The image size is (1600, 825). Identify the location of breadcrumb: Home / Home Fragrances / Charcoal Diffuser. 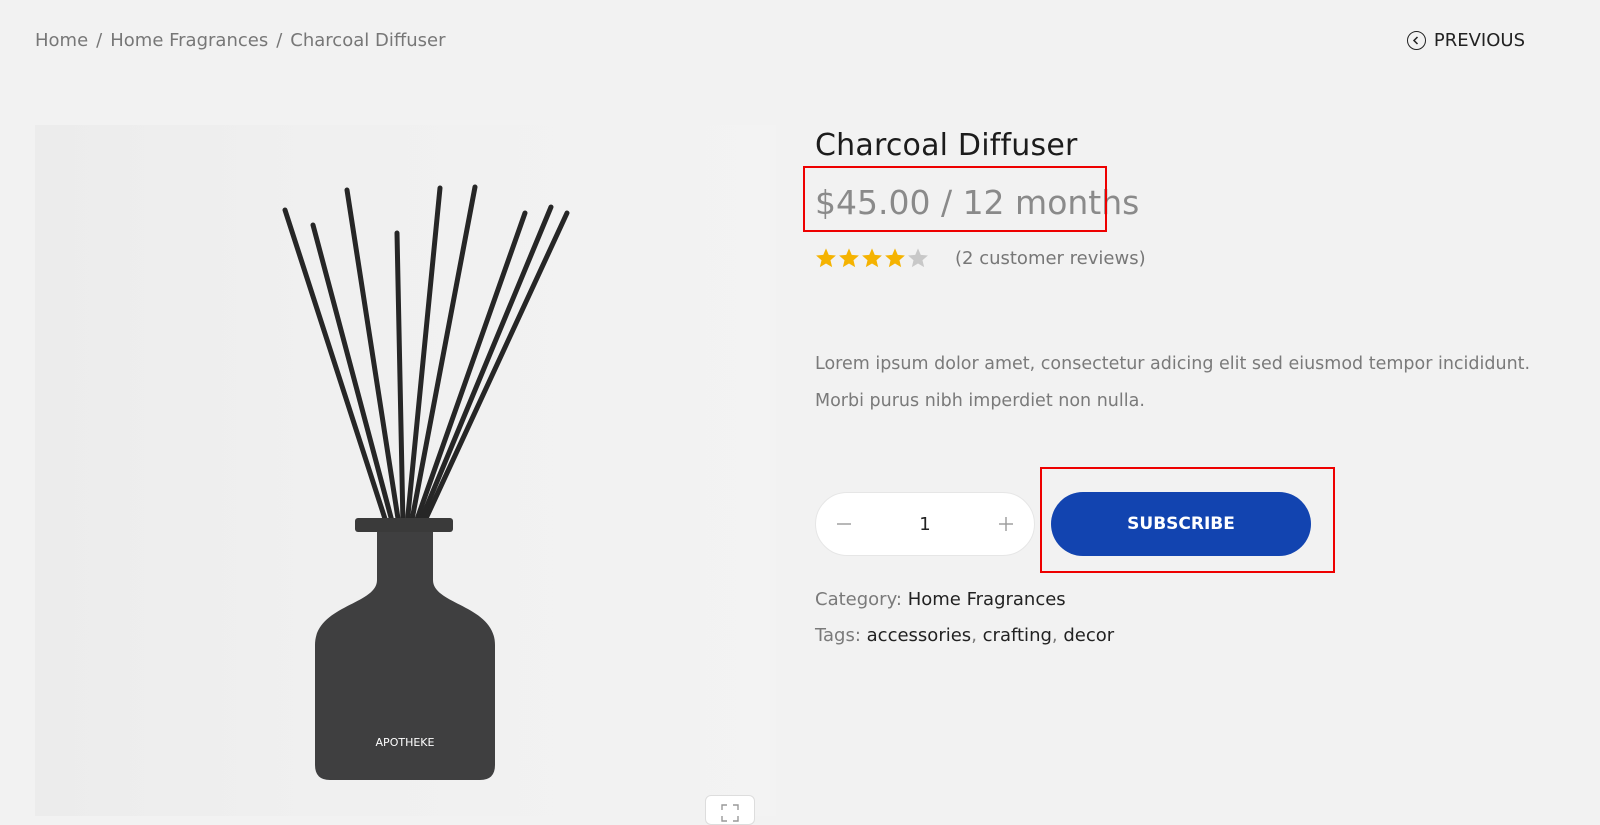
(240, 40).